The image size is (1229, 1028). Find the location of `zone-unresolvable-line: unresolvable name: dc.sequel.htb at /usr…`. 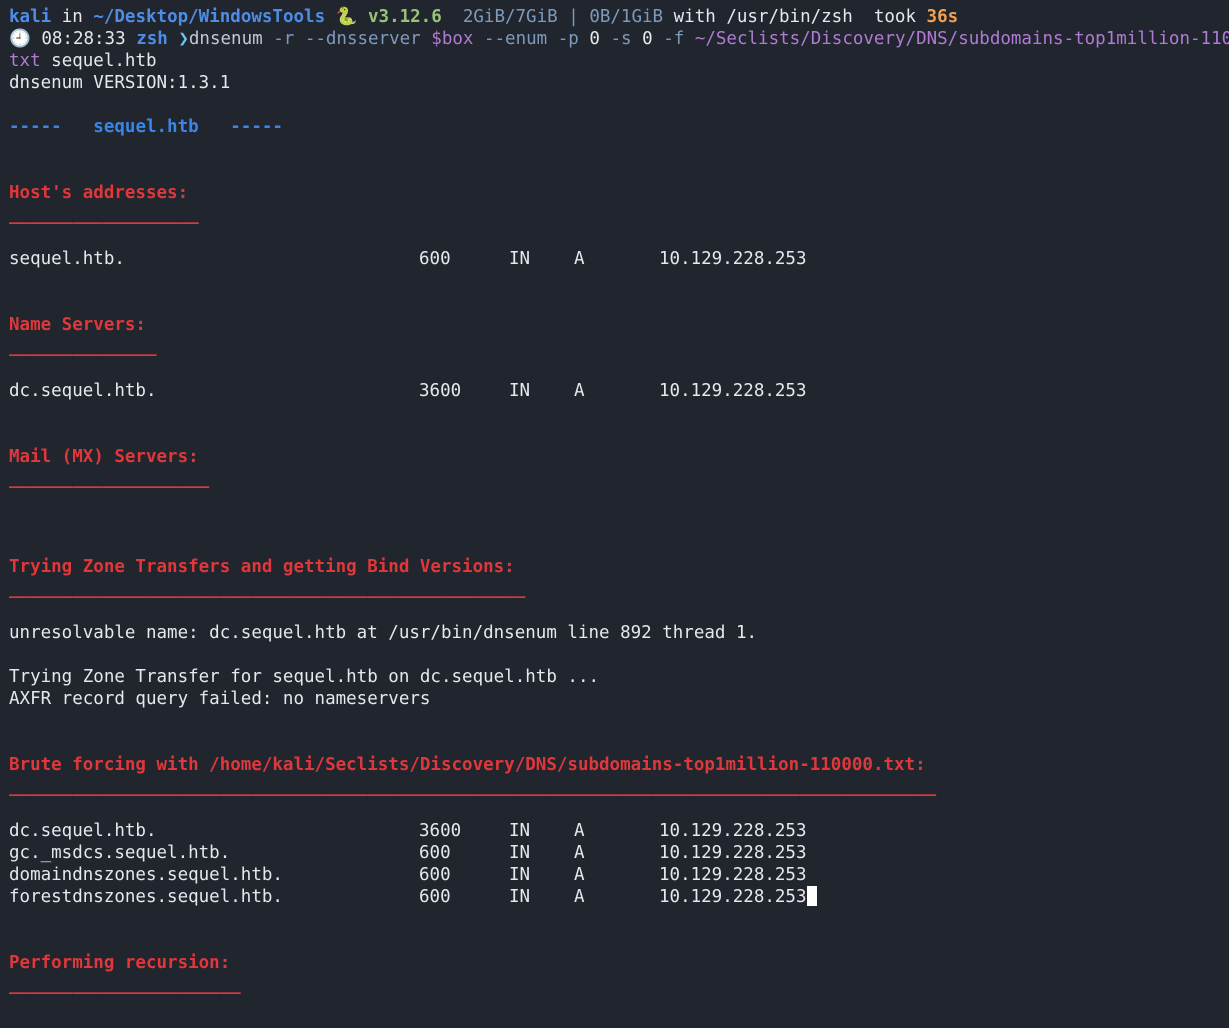

zone-unresolvable-line: unresolvable name: dc.sequel.htb at /usr… is located at coordinates (383, 633).